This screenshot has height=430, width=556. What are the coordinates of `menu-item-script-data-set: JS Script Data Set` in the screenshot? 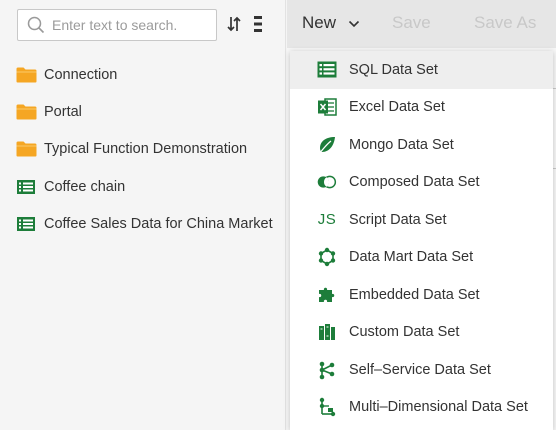 It's located at (421, 220).